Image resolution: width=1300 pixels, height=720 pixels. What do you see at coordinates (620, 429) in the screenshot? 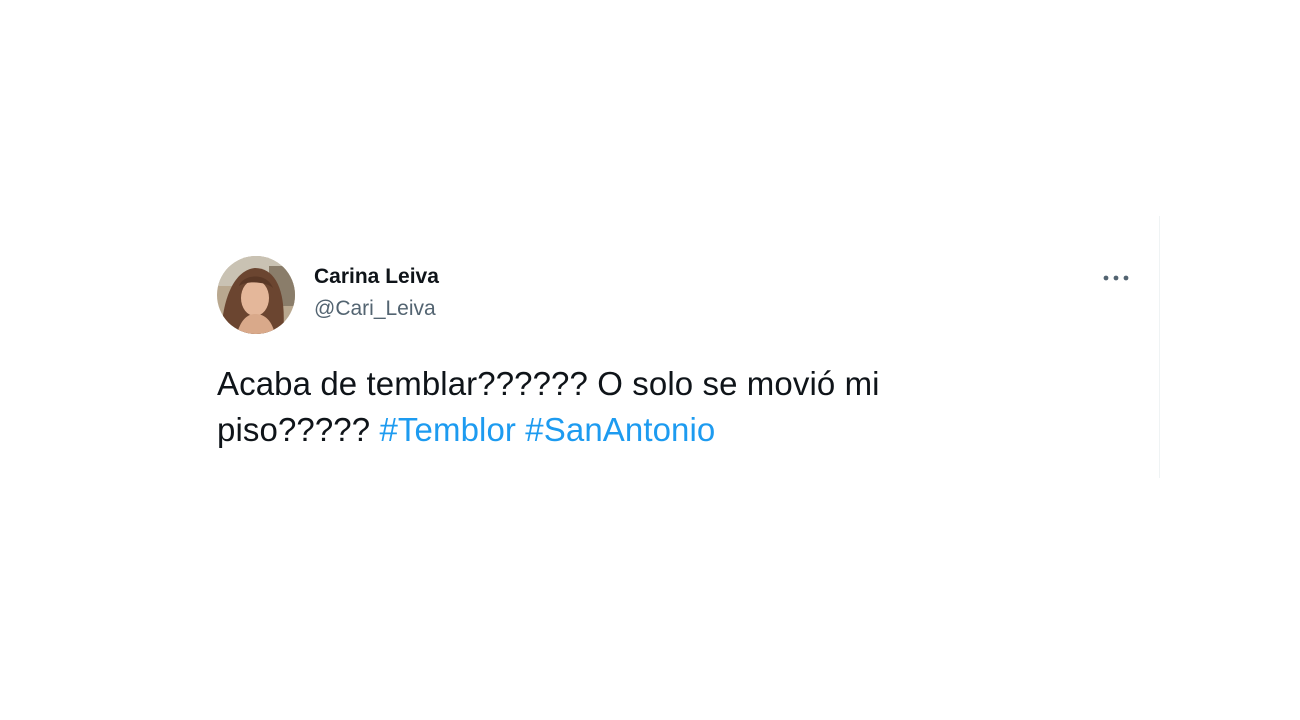
I see `hashtag-sanantonio: #SanAntonio` at bounding box center [620, 429].